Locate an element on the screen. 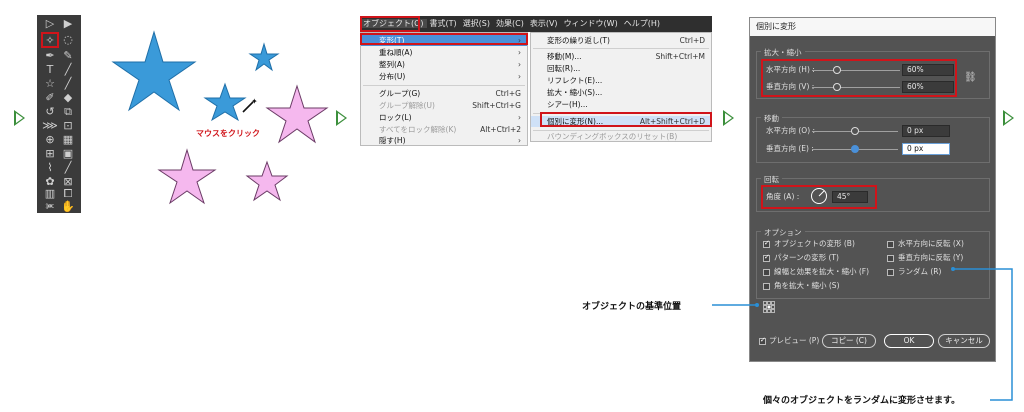  random-callout-dot is located at coordinates (953, 269).